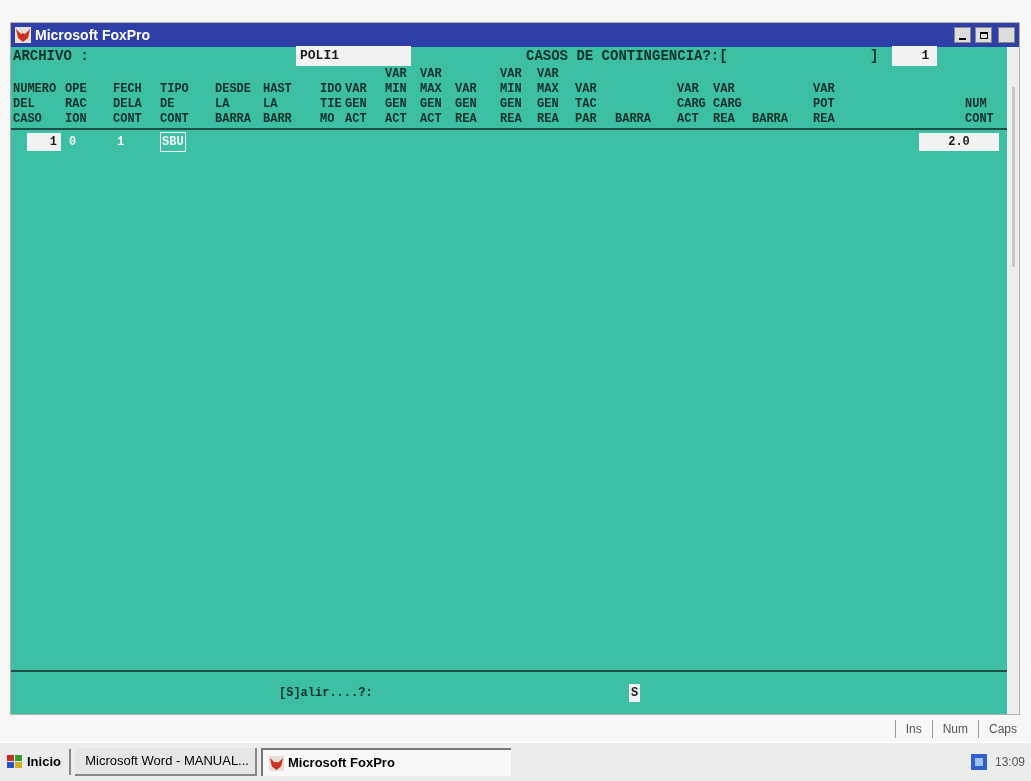 This screenshot has height=781, width=1031. What do you see at coordinates (35, 104) in the screenshot?
I see `column-header: NUMERO DEL CASO` at bounding box center [35, 104].